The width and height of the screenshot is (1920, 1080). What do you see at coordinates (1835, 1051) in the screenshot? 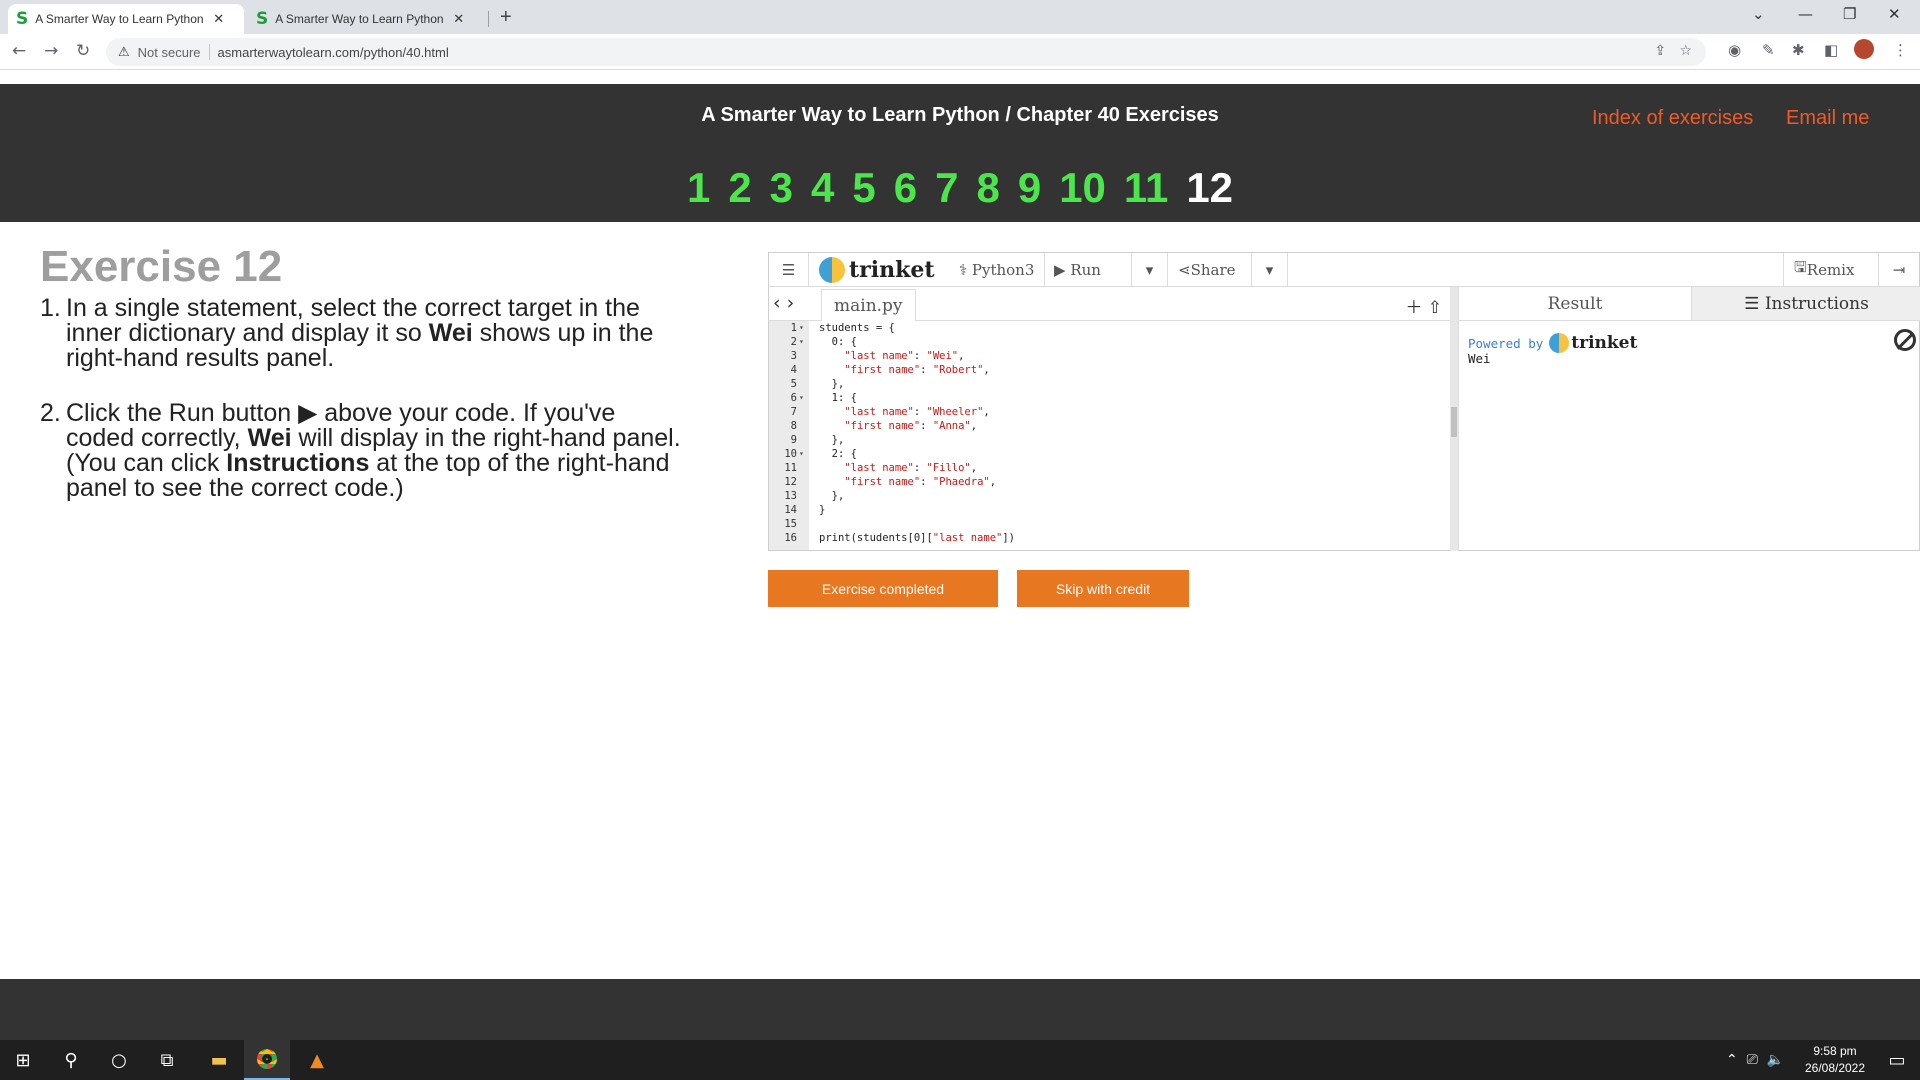
I see `clock-time: 9:58 pm` at bounding box center [1835, 1051].